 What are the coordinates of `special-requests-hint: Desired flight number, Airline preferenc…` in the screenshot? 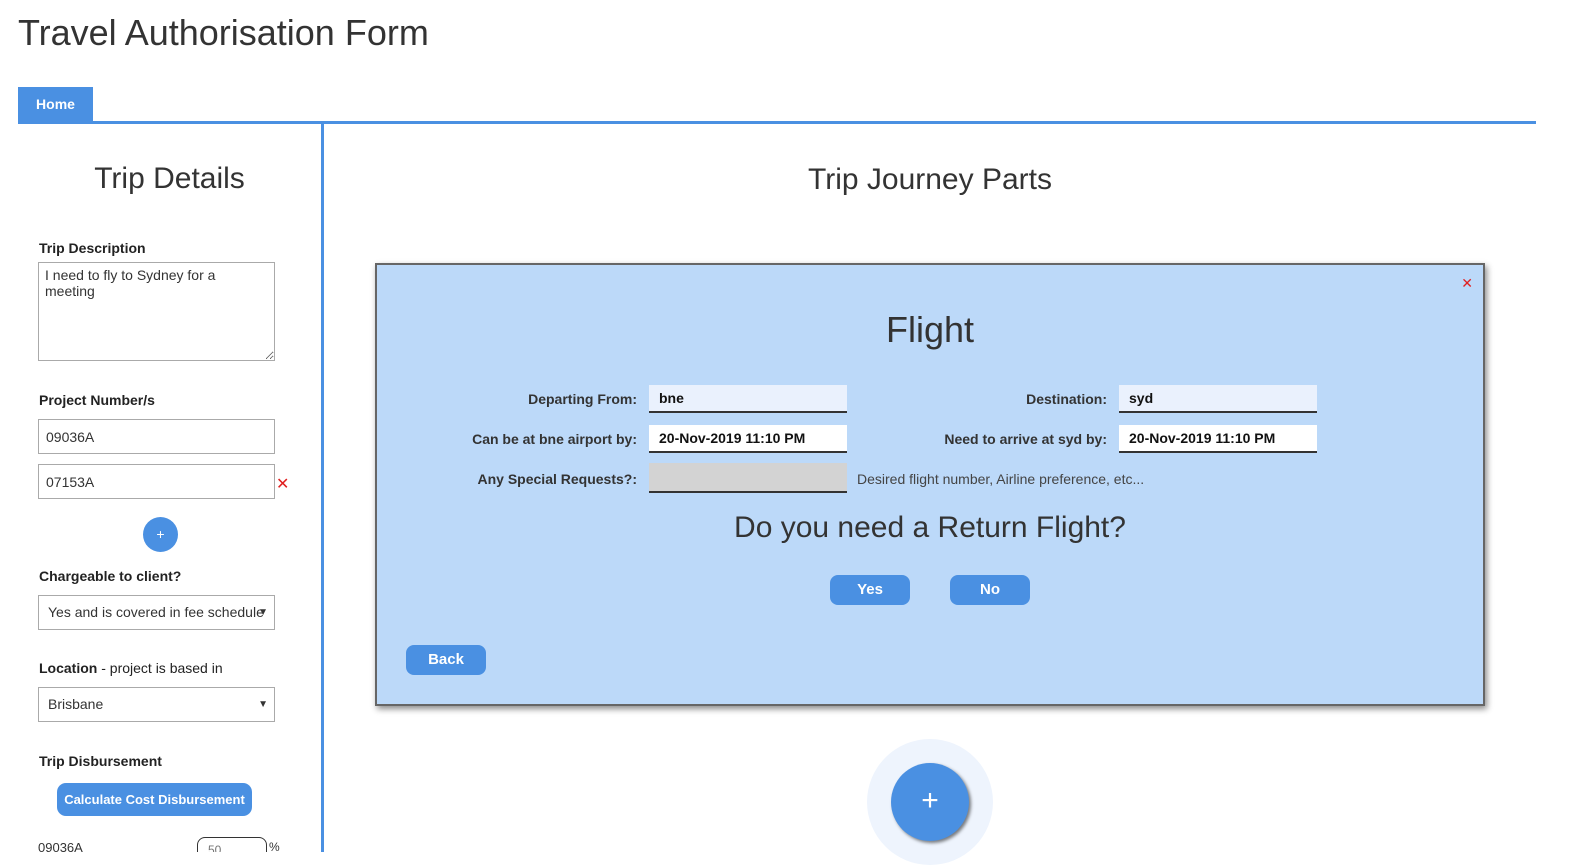 It's located at (1001, 479).